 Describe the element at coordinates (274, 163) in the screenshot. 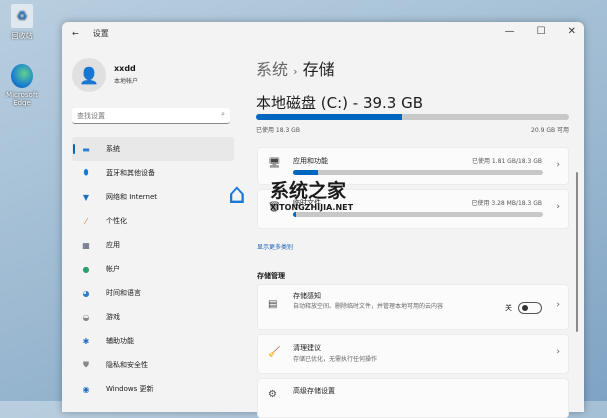

I see `apps-icon: 🖥` at that location.